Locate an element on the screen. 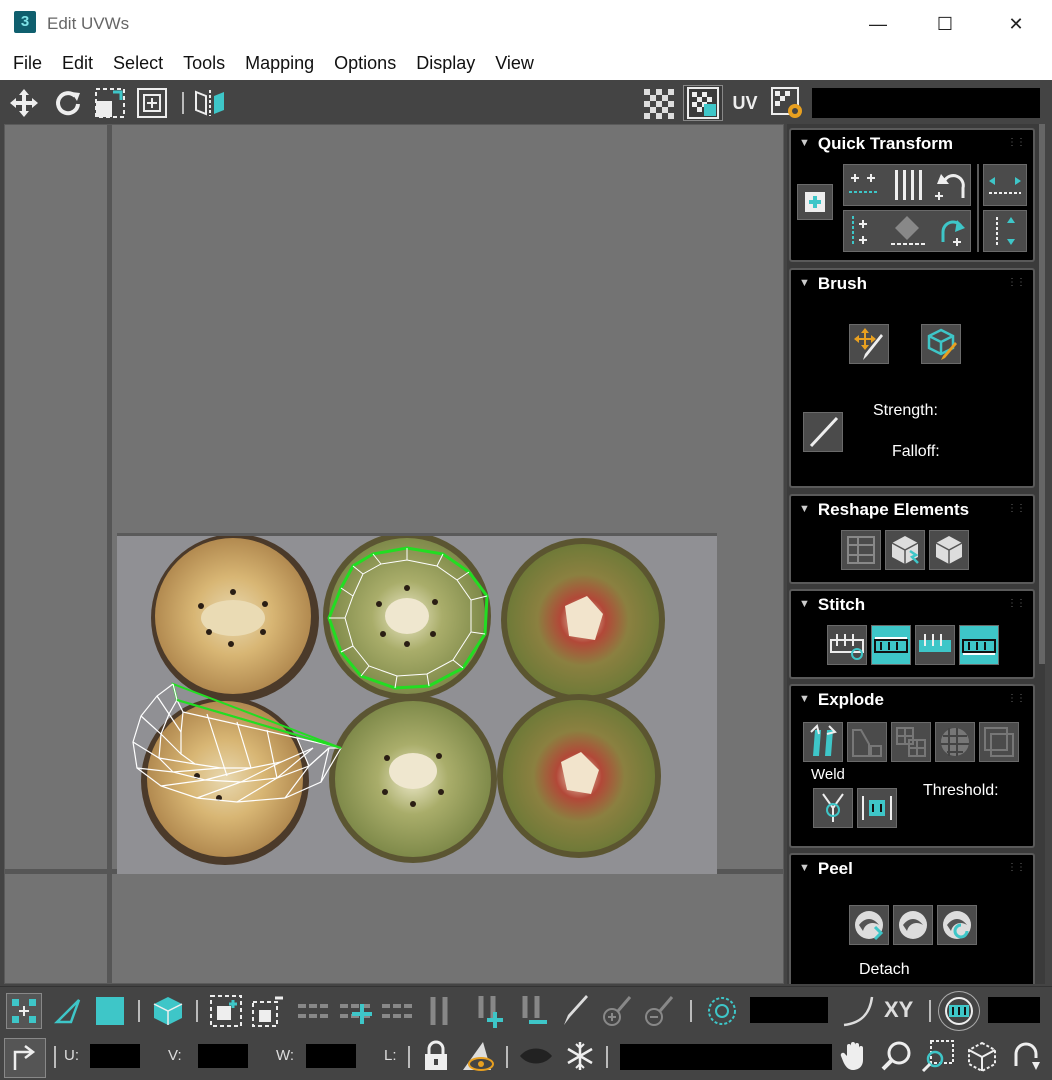 The width and height of the screenshot is (1052, 1080). hide-unselected-icon is located at coordinates (478, 1056).